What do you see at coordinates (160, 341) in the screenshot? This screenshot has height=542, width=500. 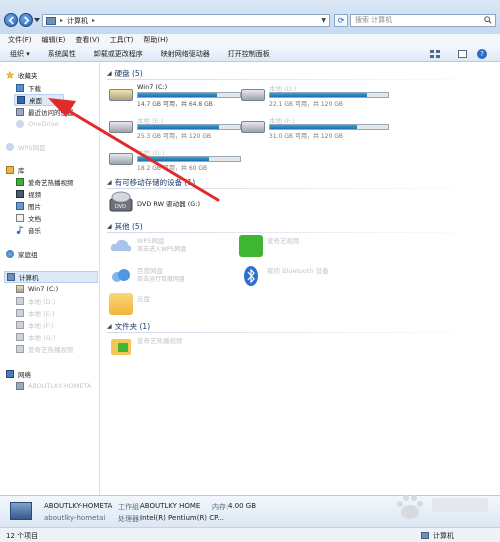 I see `item-name: 爱奇艺热播视频` at bounding box center [160, 341].